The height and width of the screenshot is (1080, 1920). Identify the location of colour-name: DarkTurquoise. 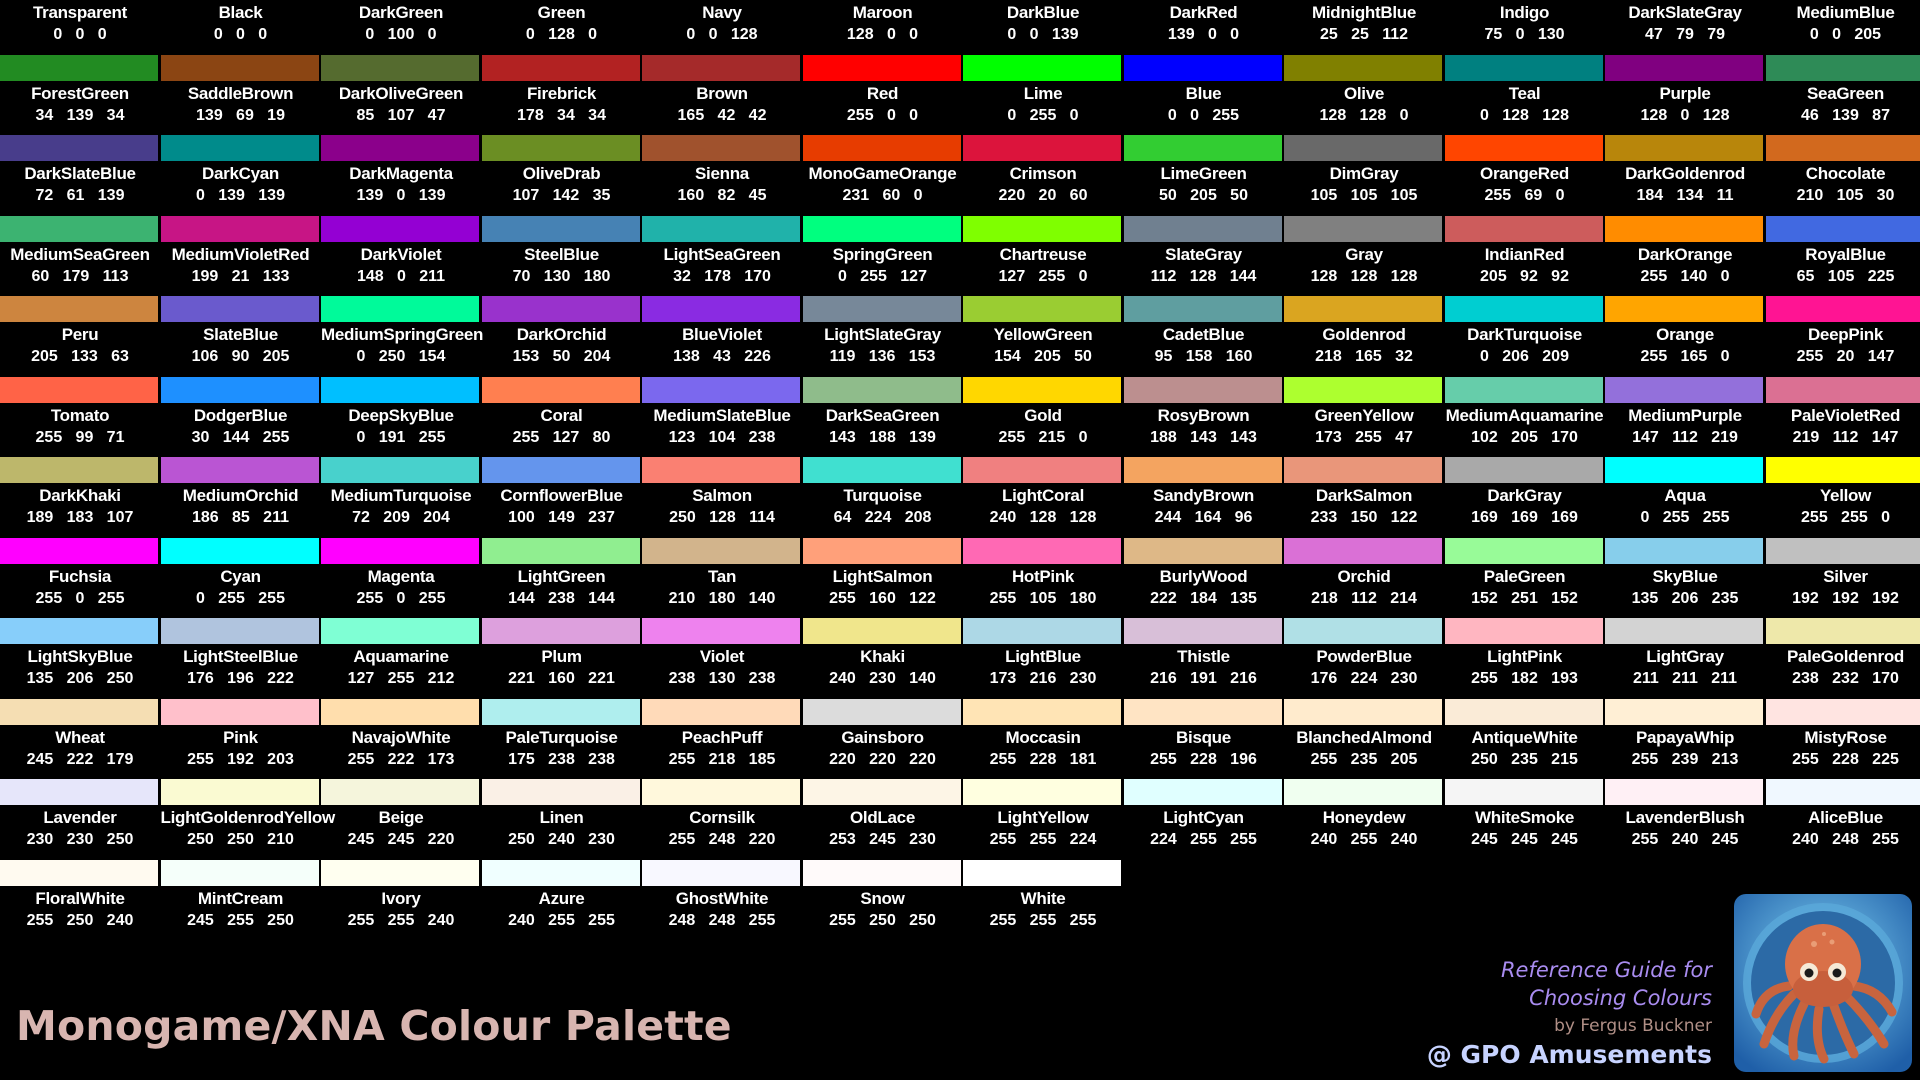
(1524, 334).